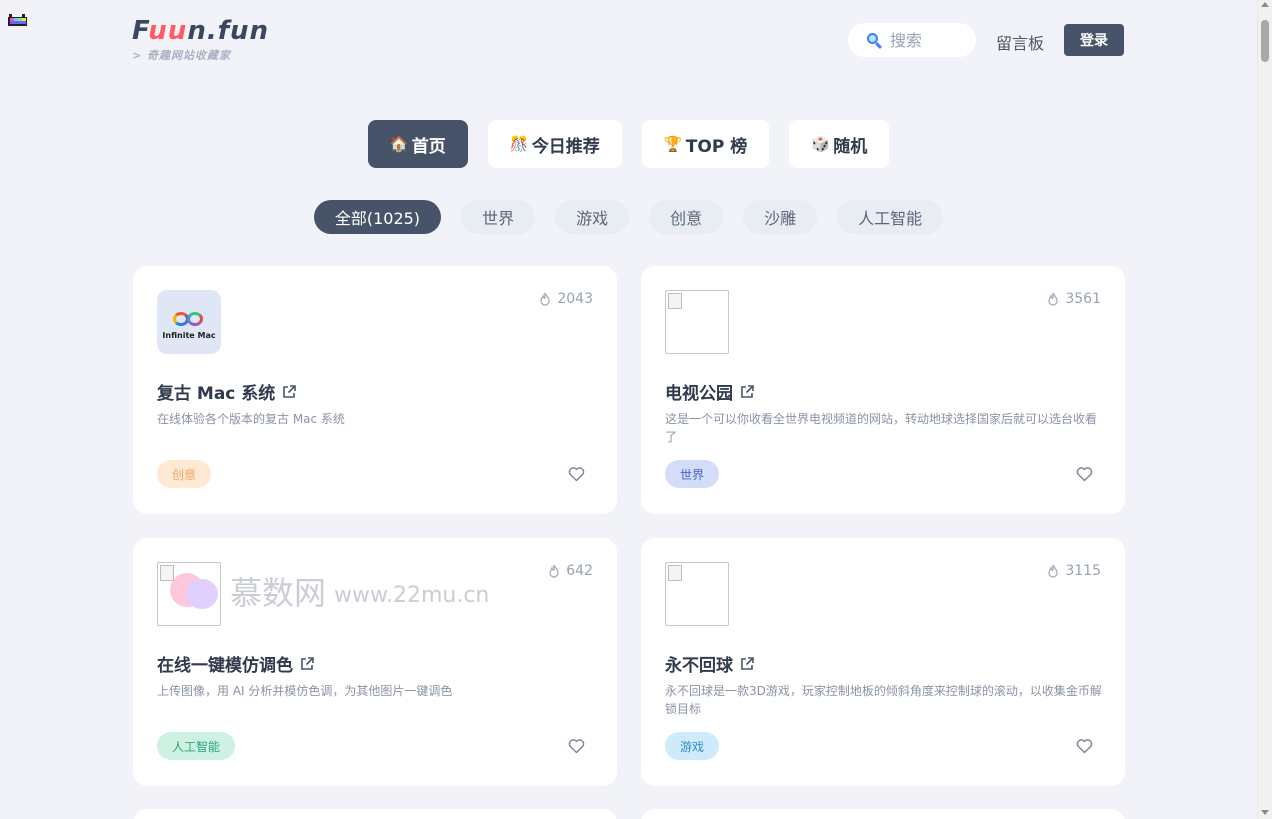  I want to click on tab-label: 随机, so click(850, 146).